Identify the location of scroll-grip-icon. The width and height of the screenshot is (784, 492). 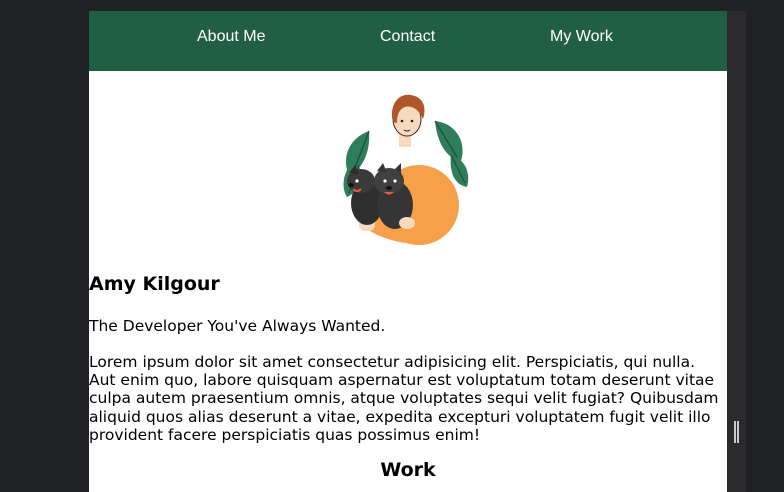
(736, 432).